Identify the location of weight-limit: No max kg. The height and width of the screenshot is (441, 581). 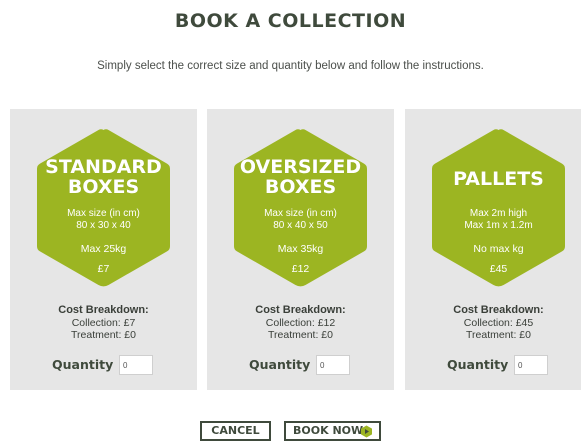
(498, 249).